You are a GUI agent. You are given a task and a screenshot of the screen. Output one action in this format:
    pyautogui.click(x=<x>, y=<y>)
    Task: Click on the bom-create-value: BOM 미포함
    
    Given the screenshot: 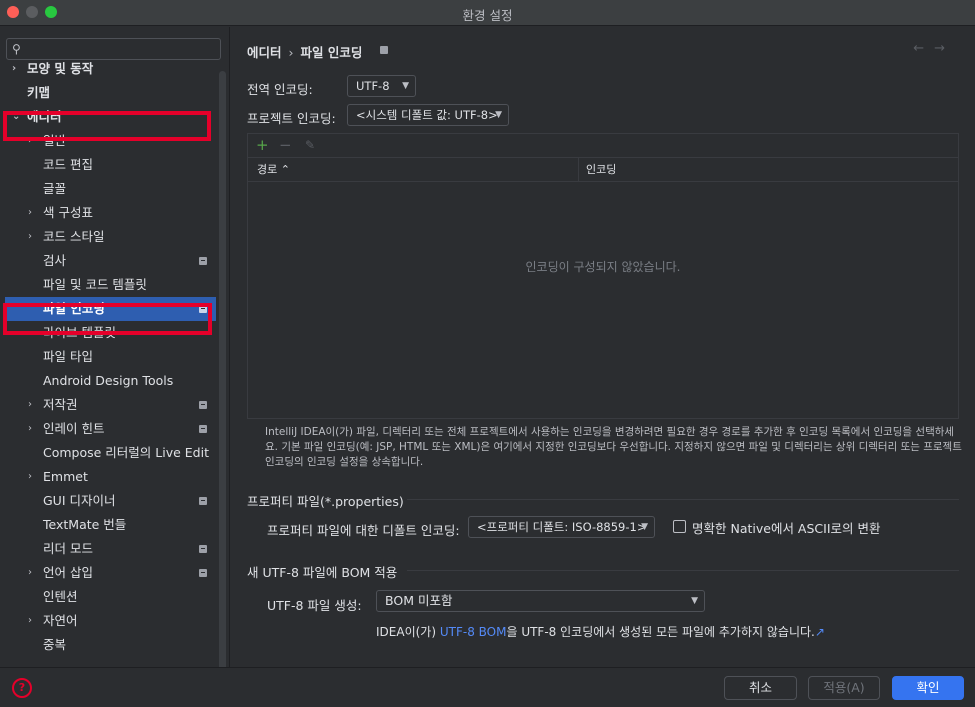 What is the action you would take?
    pyautogui.click(x=419, y=600)
    